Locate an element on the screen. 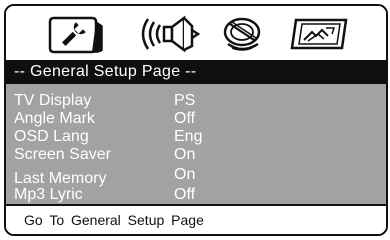 The image size is (390, 240). setting-row-last-memory: Last Memory On is located at coordinates (196, 176).